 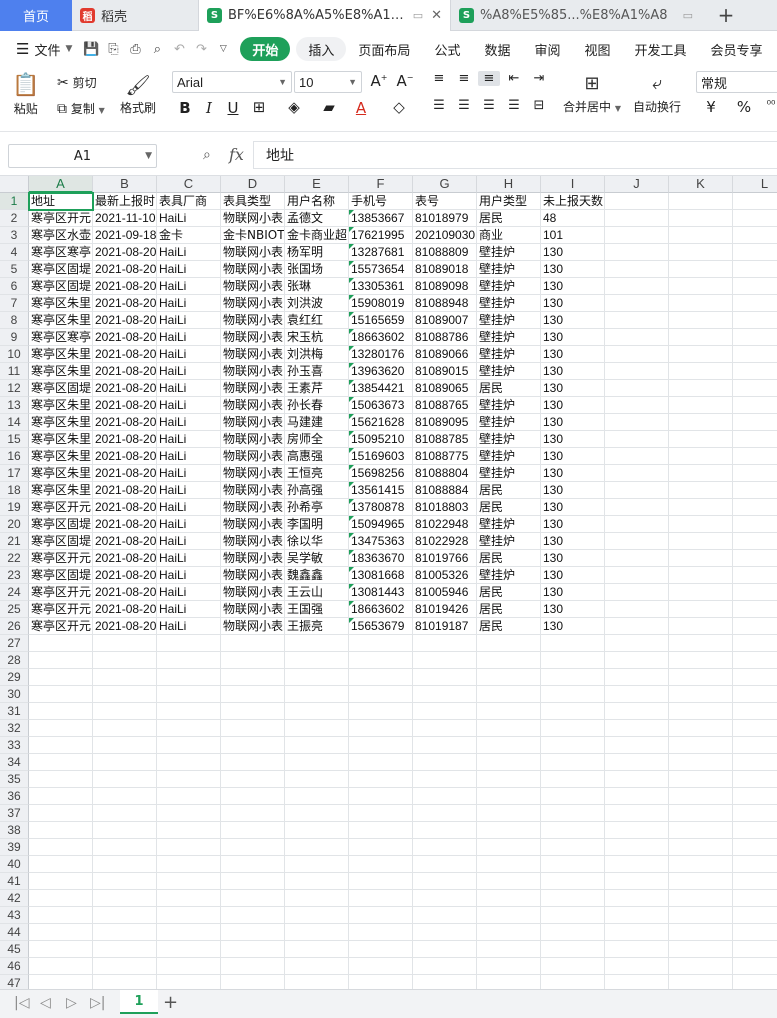 What do you see at coordinates (381, 184) in the screenshot?
I see `column-header: F` at bounding box center [381, 184].